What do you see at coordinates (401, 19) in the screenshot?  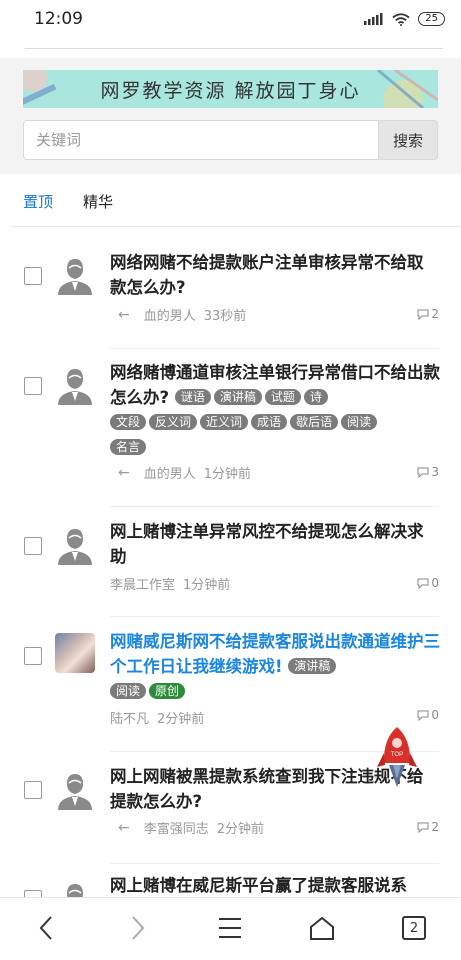 I see `wifi-icon` at bounding box center [401, 19].